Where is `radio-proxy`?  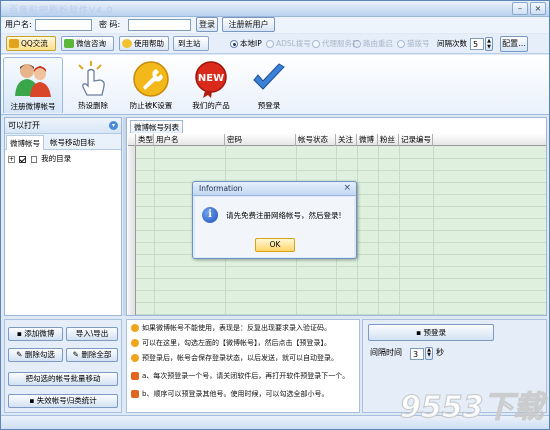
radio-proxy is located at coordinates (316, 44).